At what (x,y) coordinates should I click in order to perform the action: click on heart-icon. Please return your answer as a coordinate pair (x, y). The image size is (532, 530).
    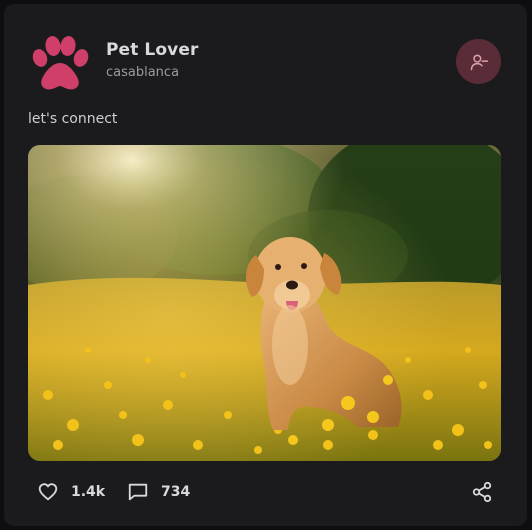
    Looking at the image, I should click on (48, 492).